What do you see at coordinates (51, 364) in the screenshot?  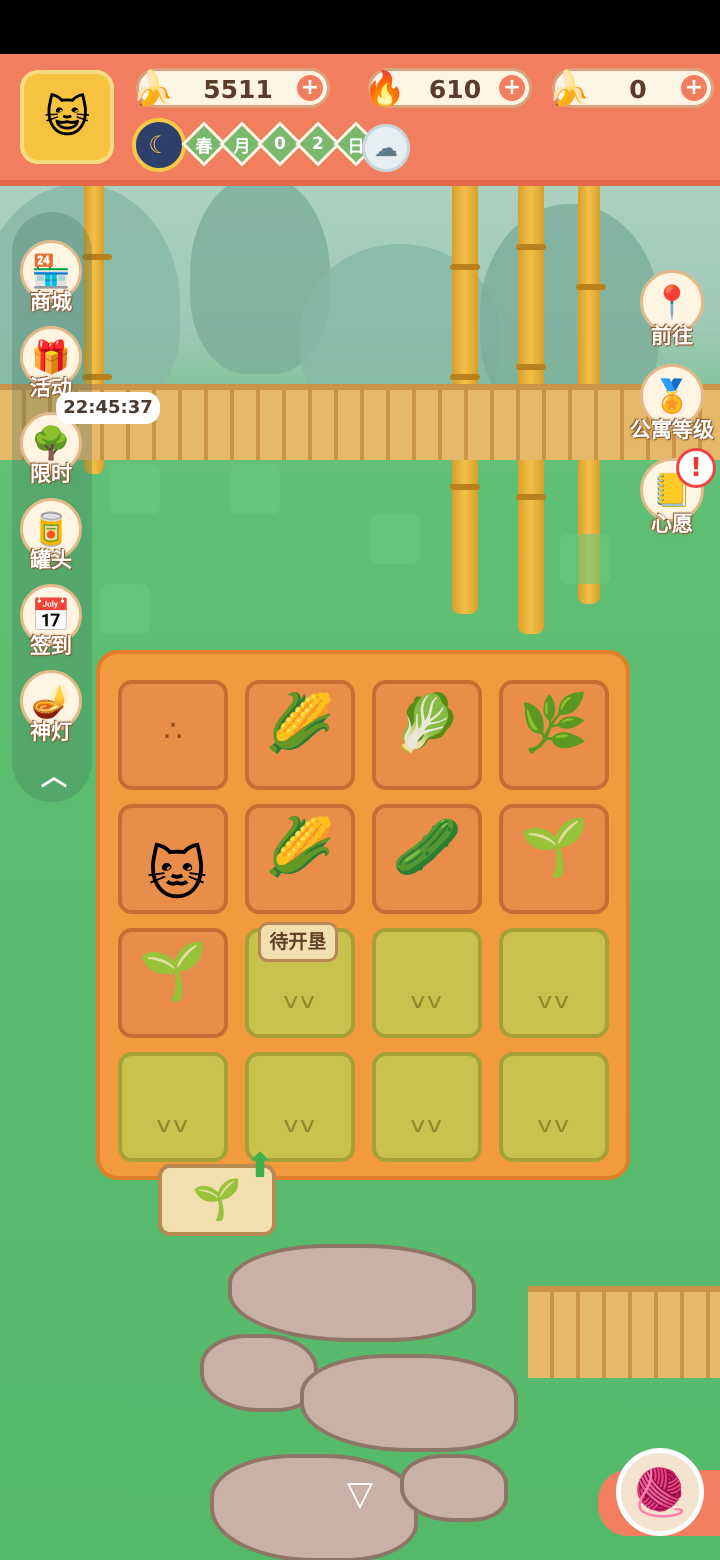 I see `menu-event-button: 🎁 活动` at bounding box center [51, 364].